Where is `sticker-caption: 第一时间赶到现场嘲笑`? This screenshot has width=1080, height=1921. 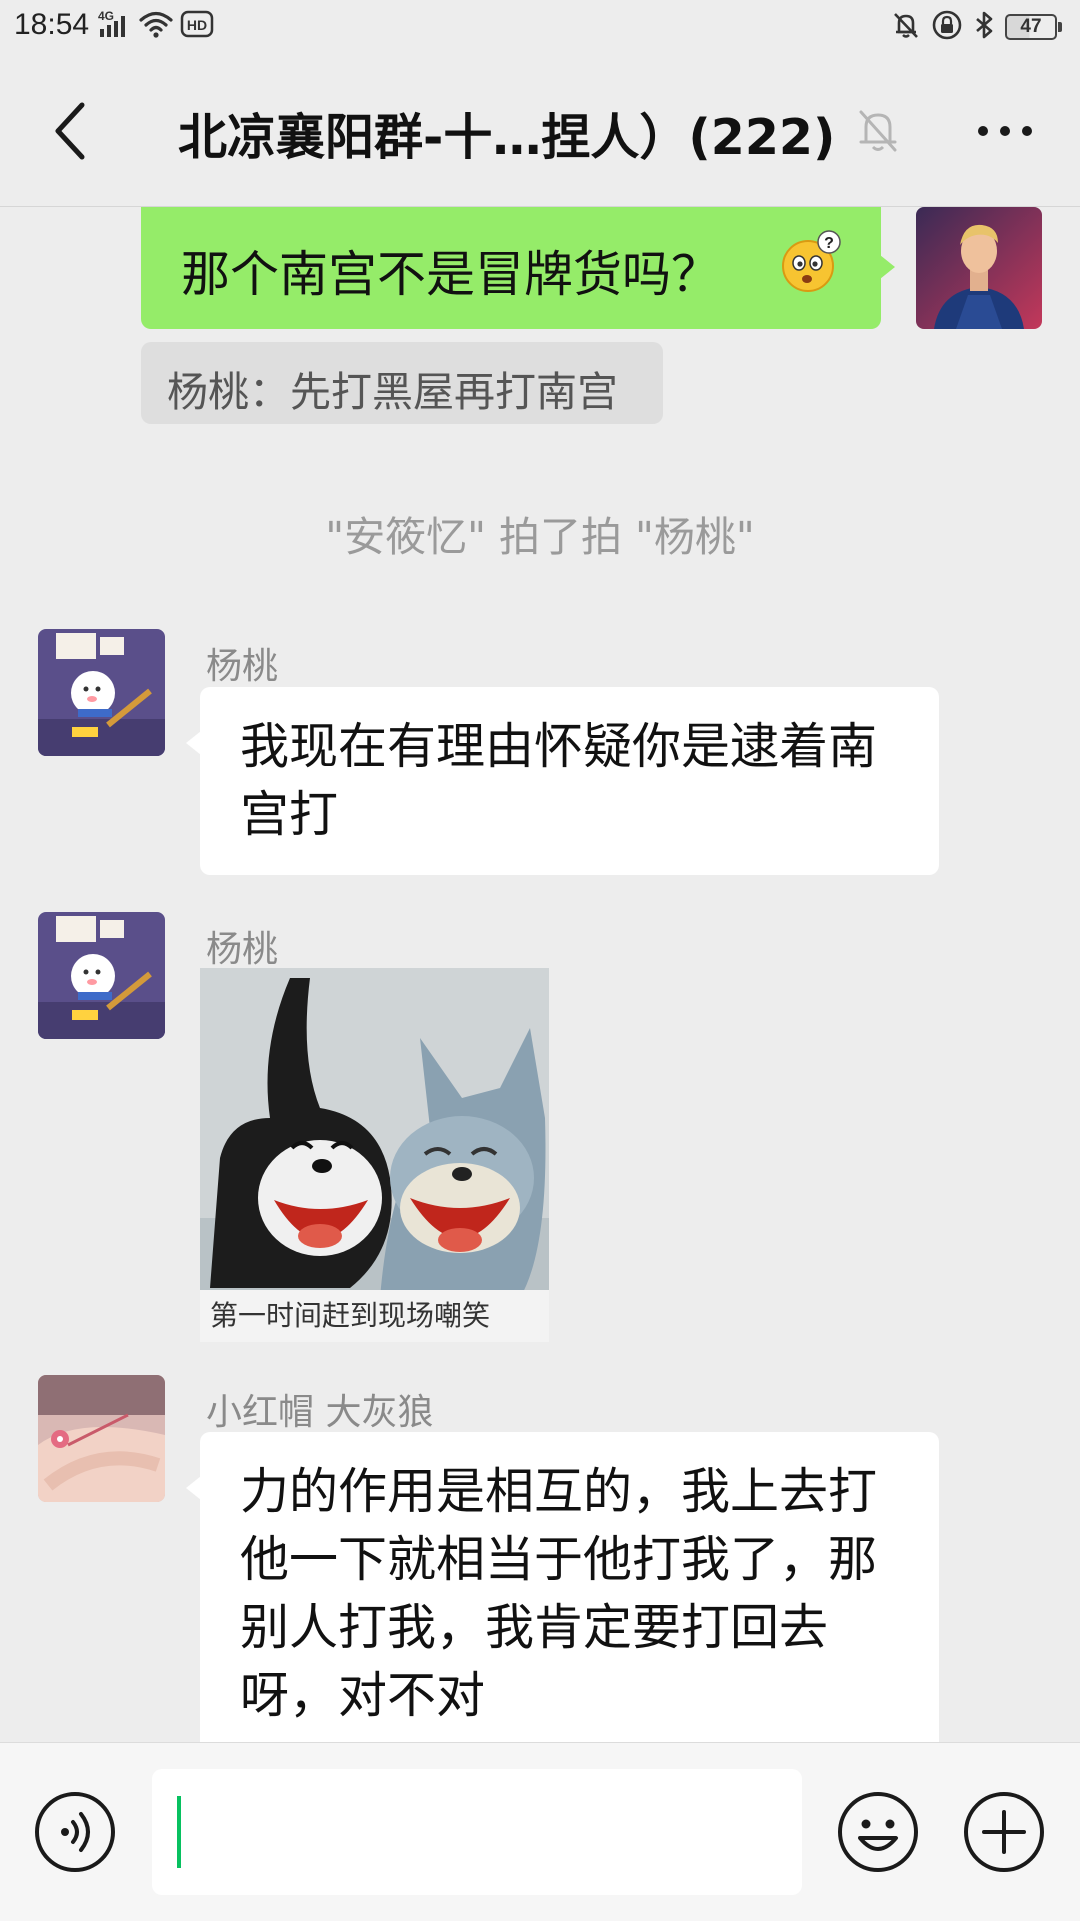 sticker-caption: 第一时间赶到现场嘲笑 is located at coordinates (350, 1315).